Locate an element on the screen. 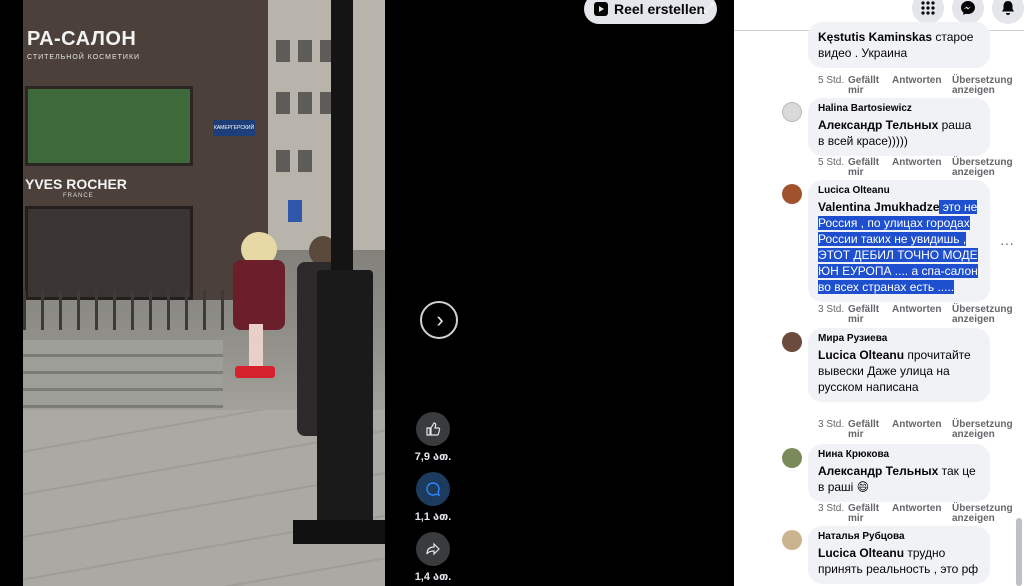 The height and width of the screenshot is (586, 1024). lamp-pole is located at coordinates (342, 140).